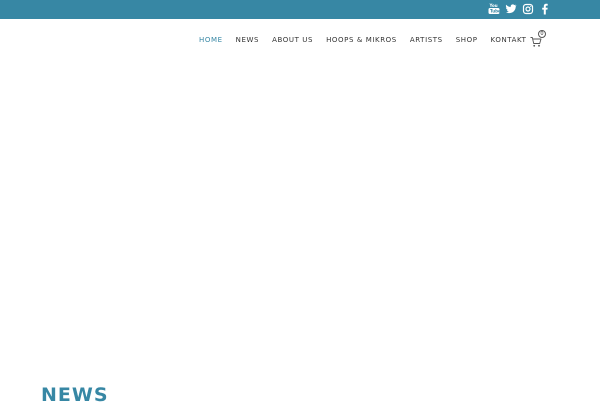 Image resolution: width=600 pixels, height=406 pixels. I want to click on facebook-link, so click(545, 9).